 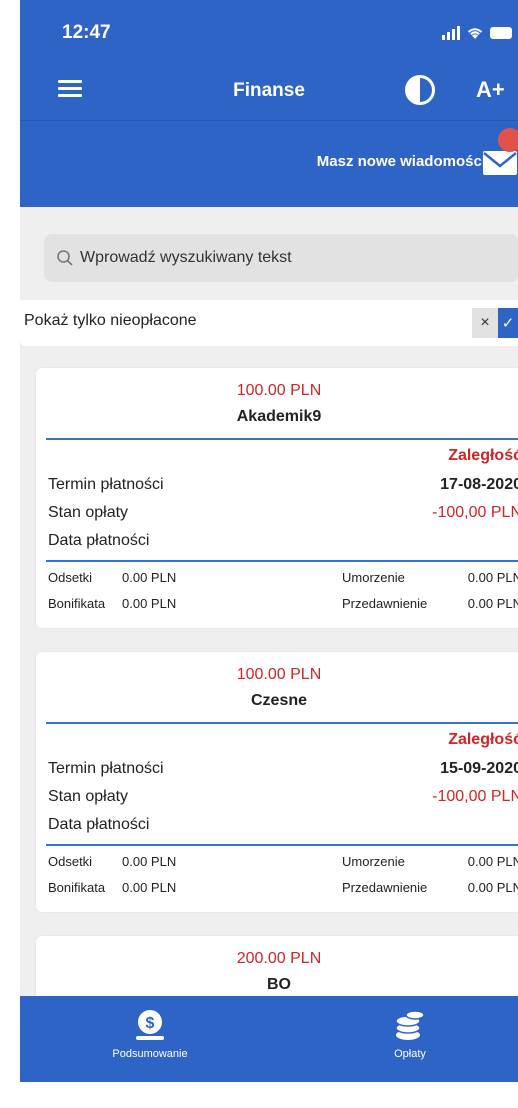 I want to click on due-date-row: Termin płatności 17-08-2020, so click(x=283, y=485).